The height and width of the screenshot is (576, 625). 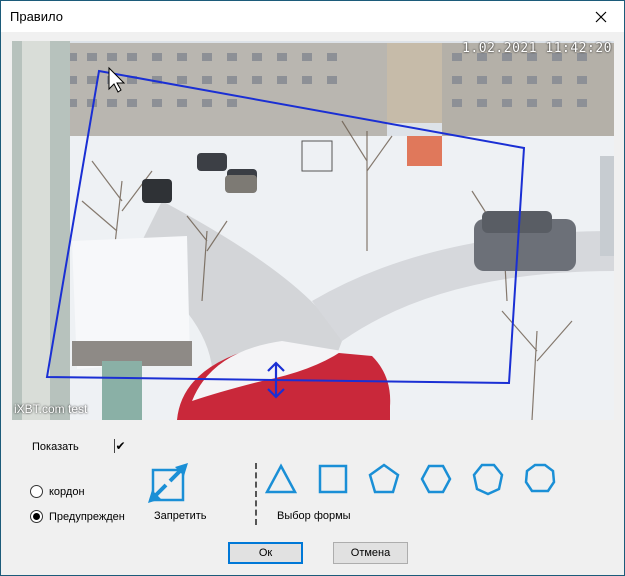 I want to click on radio-warning, so click(x=36, y=516).